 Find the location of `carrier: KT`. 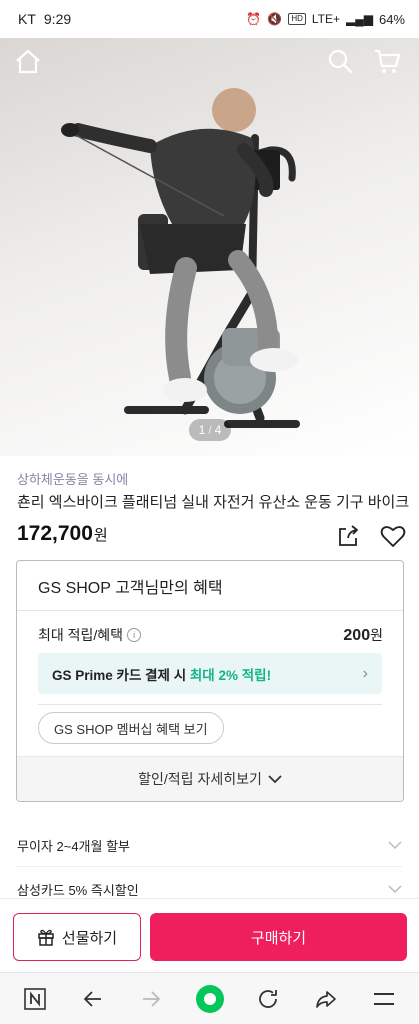

carrier: KT is located at coordinates (27, 19).